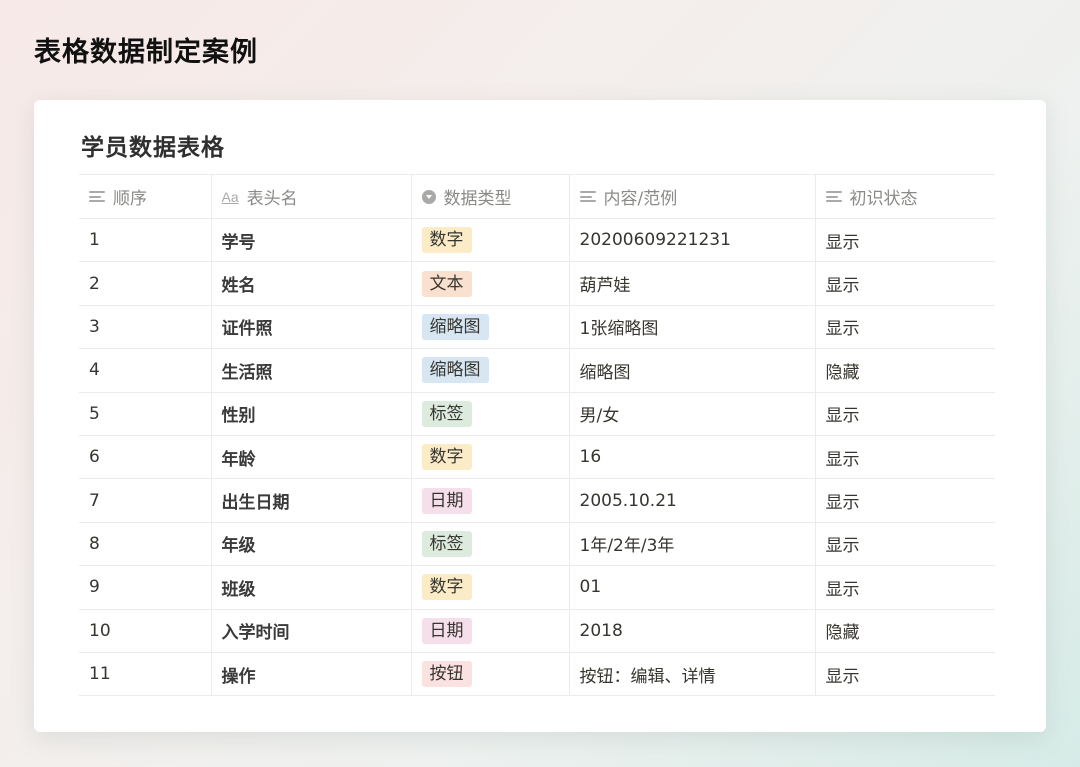  I want to click on cell-order: 11, so click(145, 674).